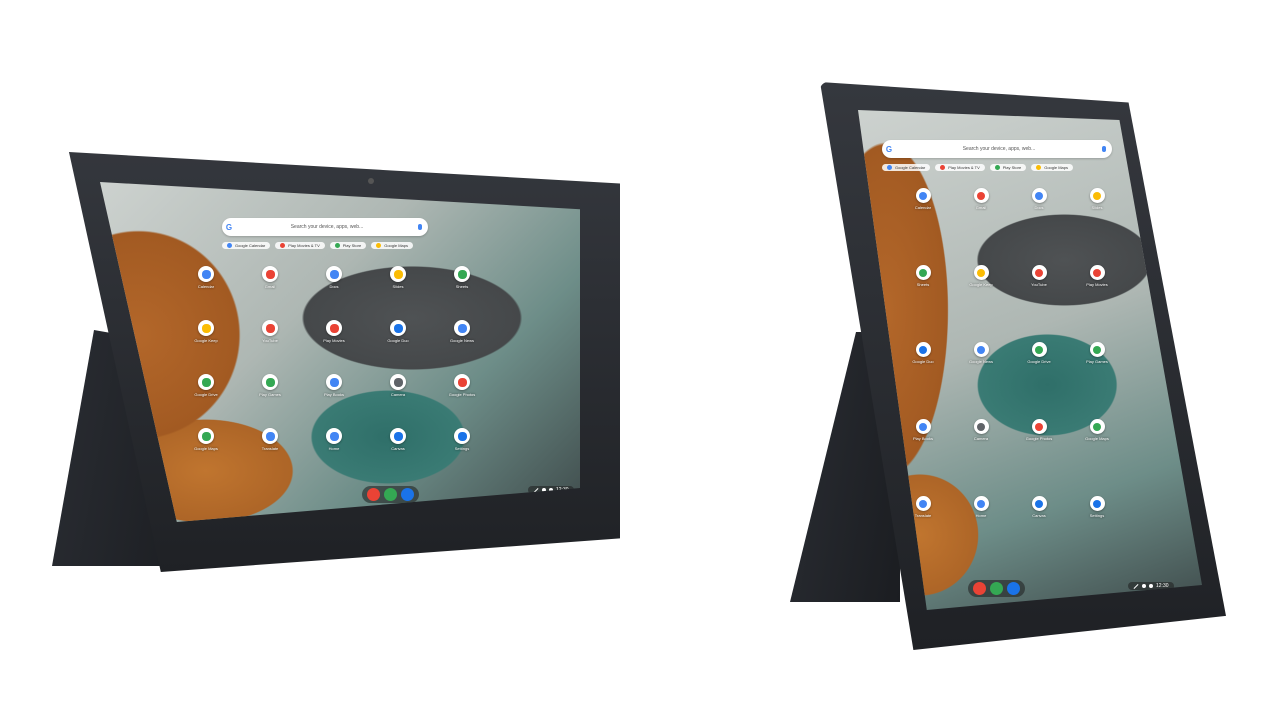 This screenshot has width=1280, height=720. Describe the element at coordinates (206, 274) in the screenshot. I see `calendar-icon` at that location.